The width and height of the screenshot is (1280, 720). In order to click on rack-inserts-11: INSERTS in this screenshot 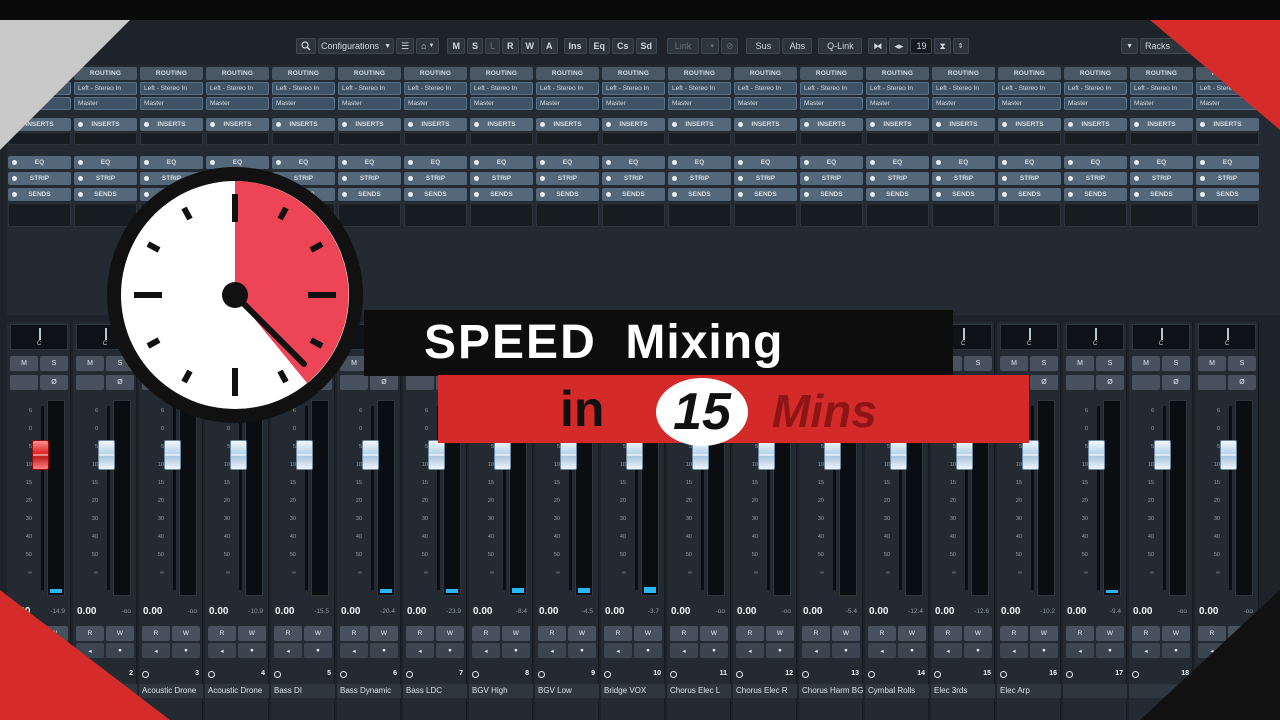, I will do `click(699, 124)`.